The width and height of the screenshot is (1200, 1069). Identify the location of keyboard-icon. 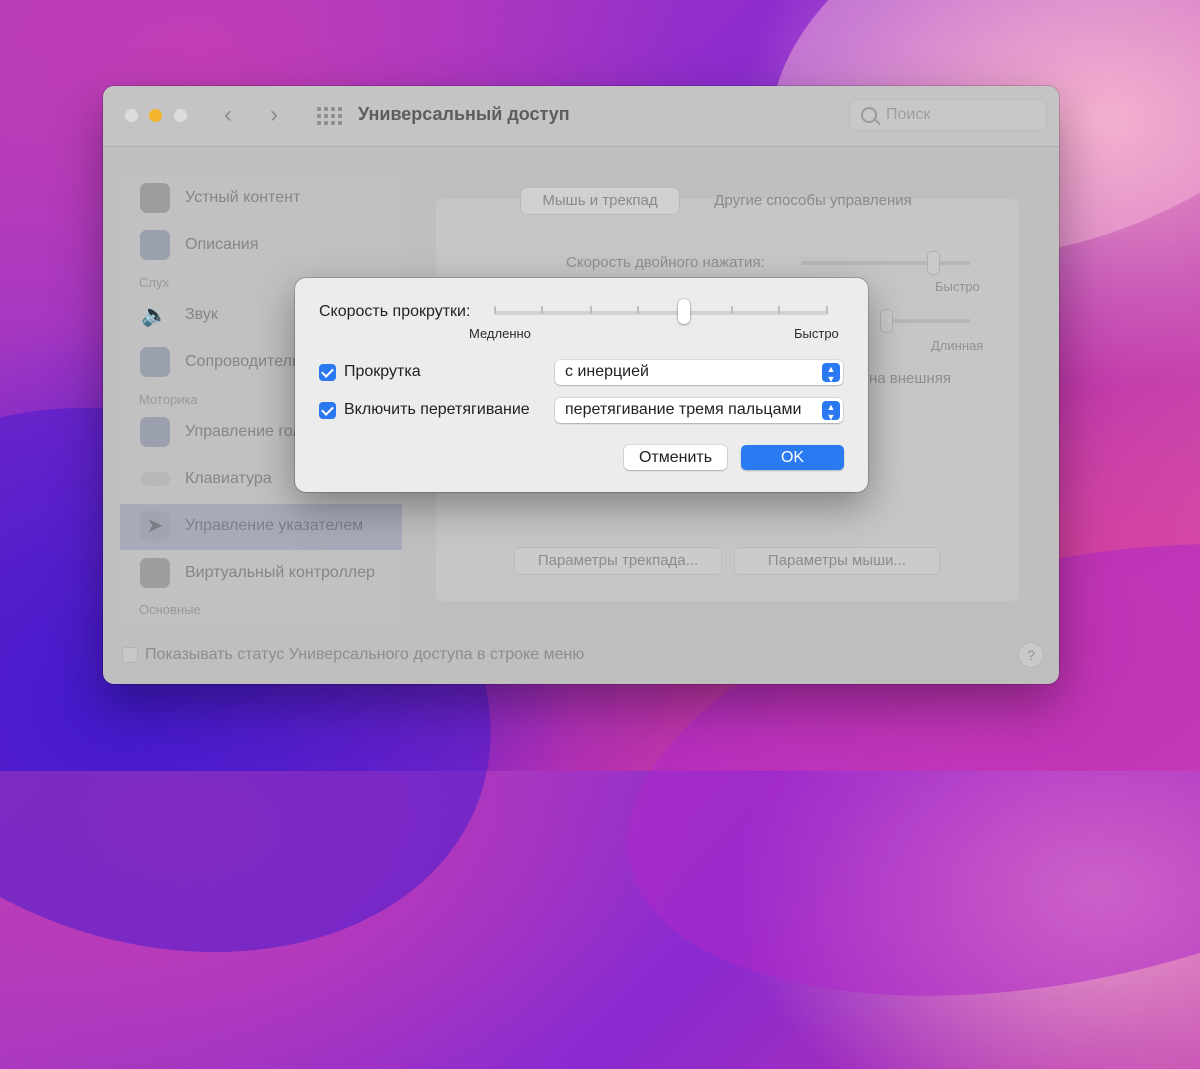
(155, 479).